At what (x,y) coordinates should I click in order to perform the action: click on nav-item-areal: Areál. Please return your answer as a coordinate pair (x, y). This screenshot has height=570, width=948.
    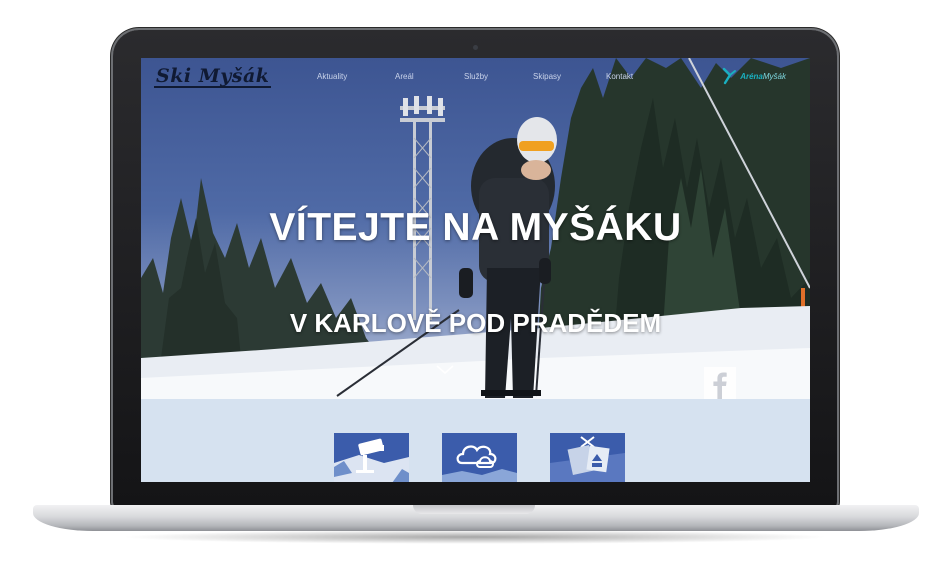
    Looking at the image, I should click on (404, 76).